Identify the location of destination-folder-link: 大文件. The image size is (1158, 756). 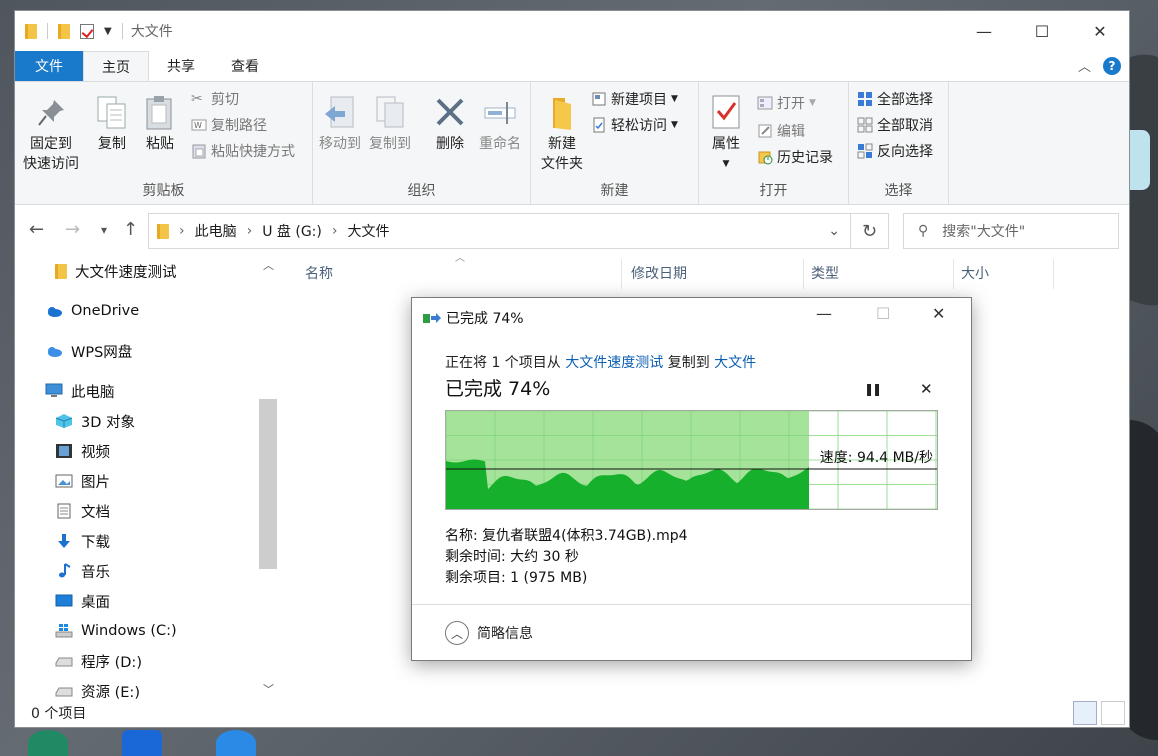
(735, 363).